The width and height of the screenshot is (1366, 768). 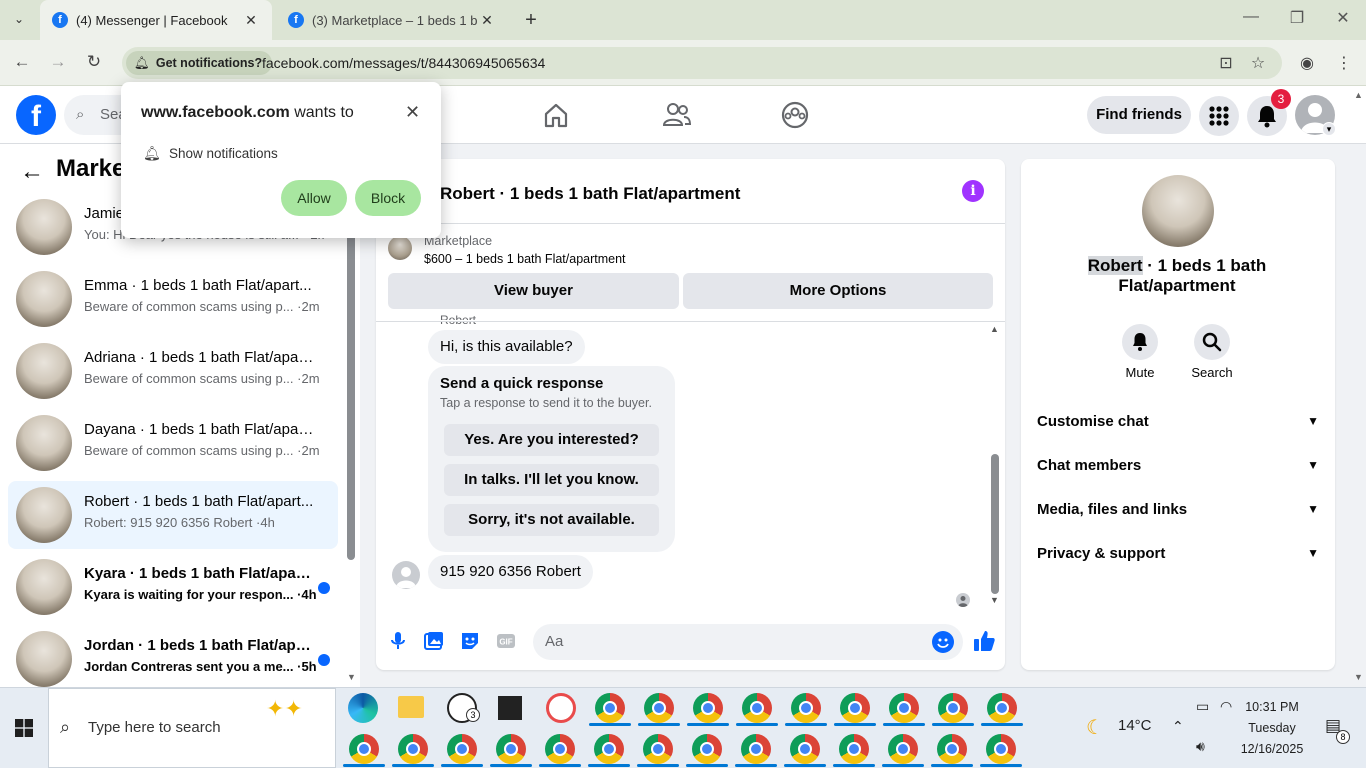 I want to click on url-text: facebook.com/messages/t/844306945065634, so click(x=403, y=63).